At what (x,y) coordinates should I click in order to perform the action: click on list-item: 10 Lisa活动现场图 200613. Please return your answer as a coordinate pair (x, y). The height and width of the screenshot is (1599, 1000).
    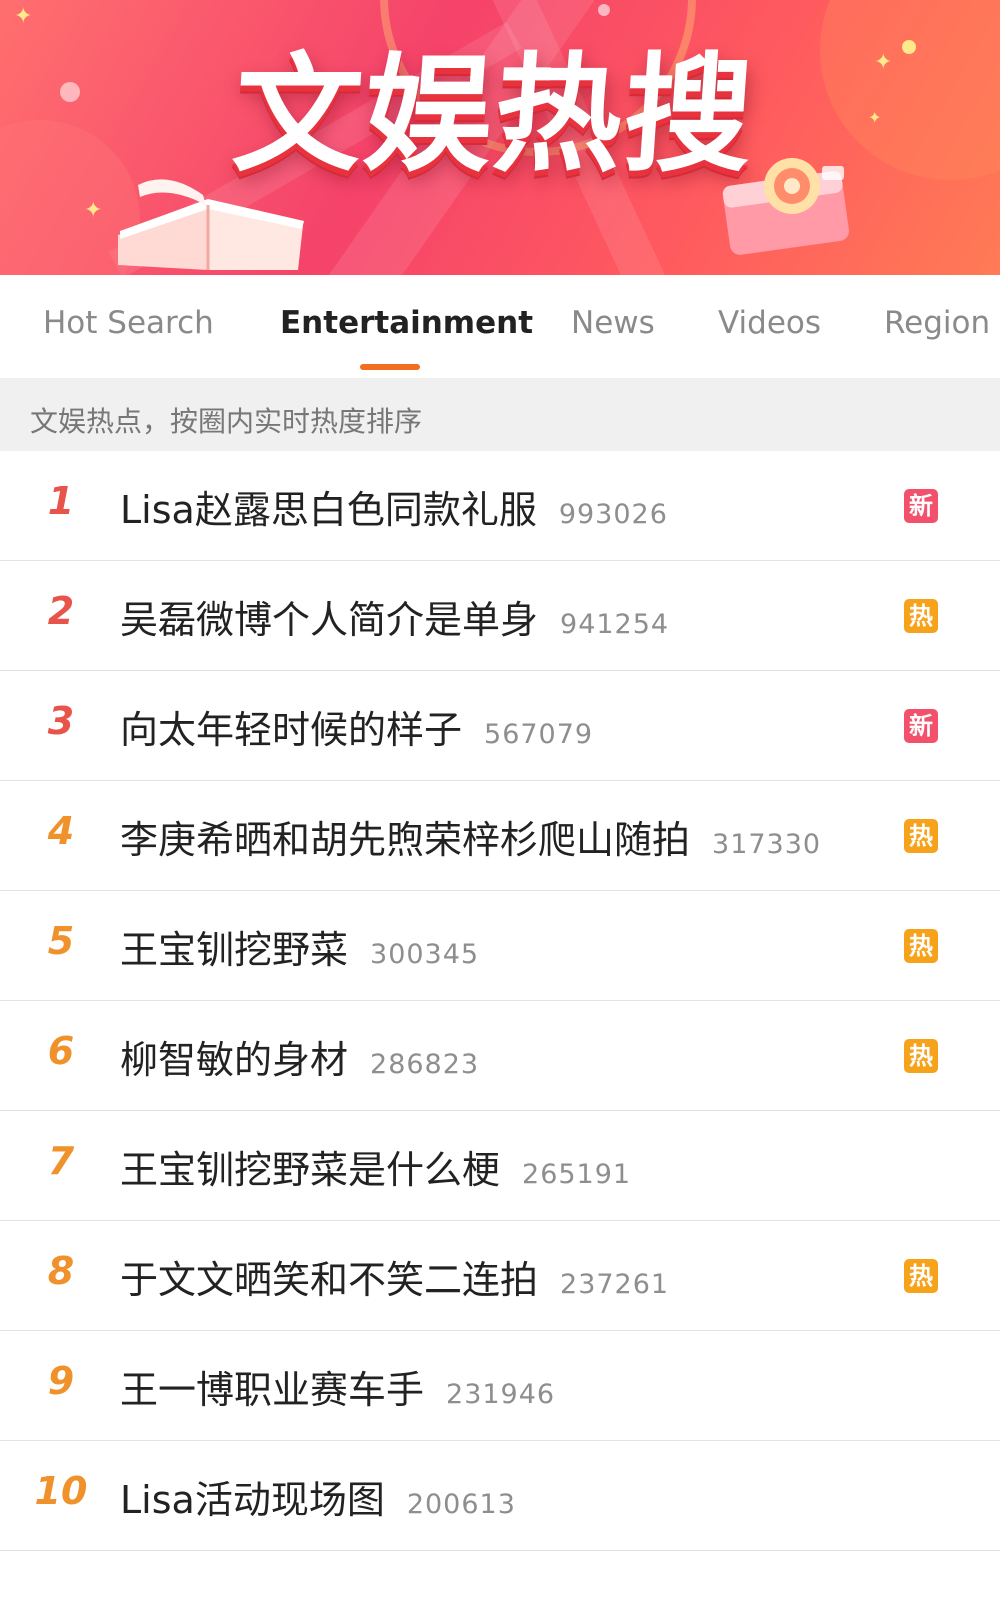
    Looking at the image, I should click on (500, 1496).